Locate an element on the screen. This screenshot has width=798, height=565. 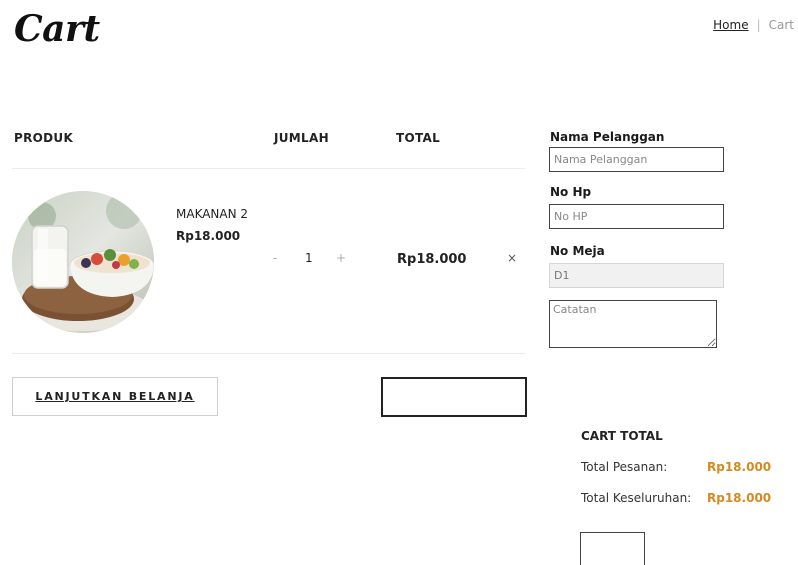
customer-name-label: Nama Pelanggan is located at coordinates (607, 137).